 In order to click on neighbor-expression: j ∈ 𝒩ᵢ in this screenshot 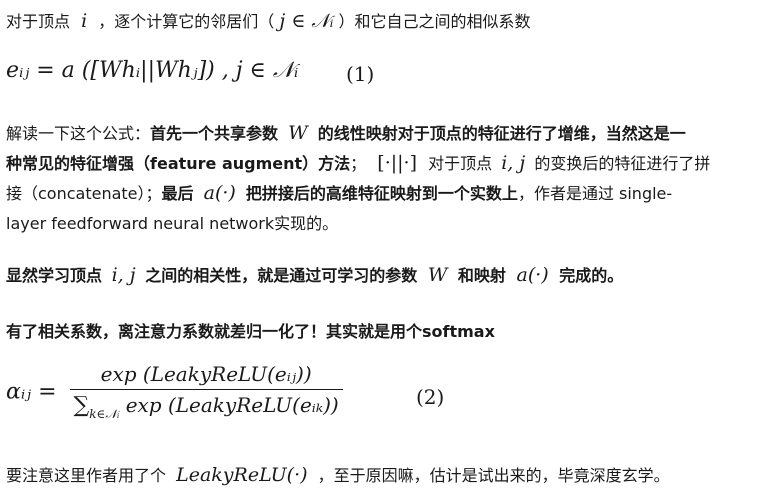, I will do `click(306, 21)`.